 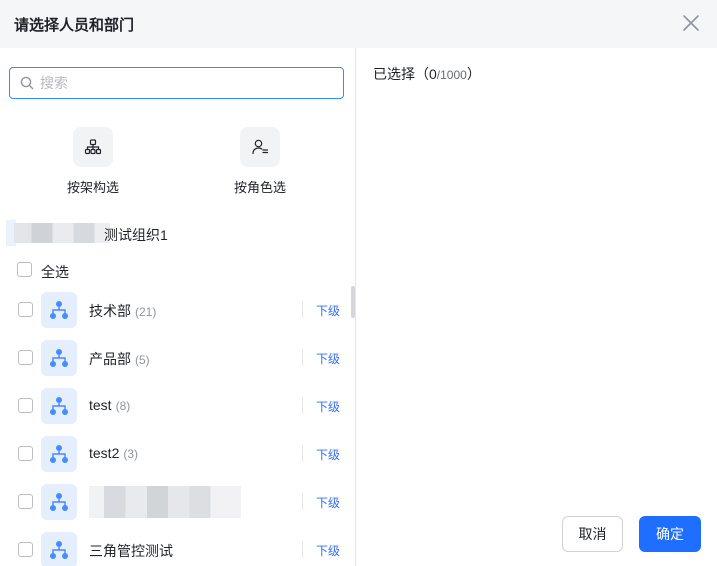 What do you see at coordinates (146, 312) in the screenshot?
I see `member-count: (21)` at bounding box center [146, 312].